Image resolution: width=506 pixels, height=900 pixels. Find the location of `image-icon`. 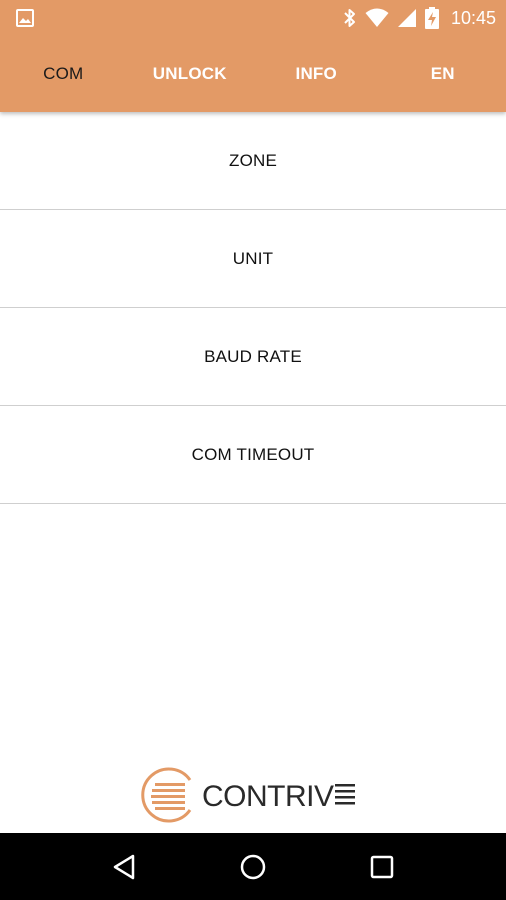

image-icon is located at coordinates (25, 18).